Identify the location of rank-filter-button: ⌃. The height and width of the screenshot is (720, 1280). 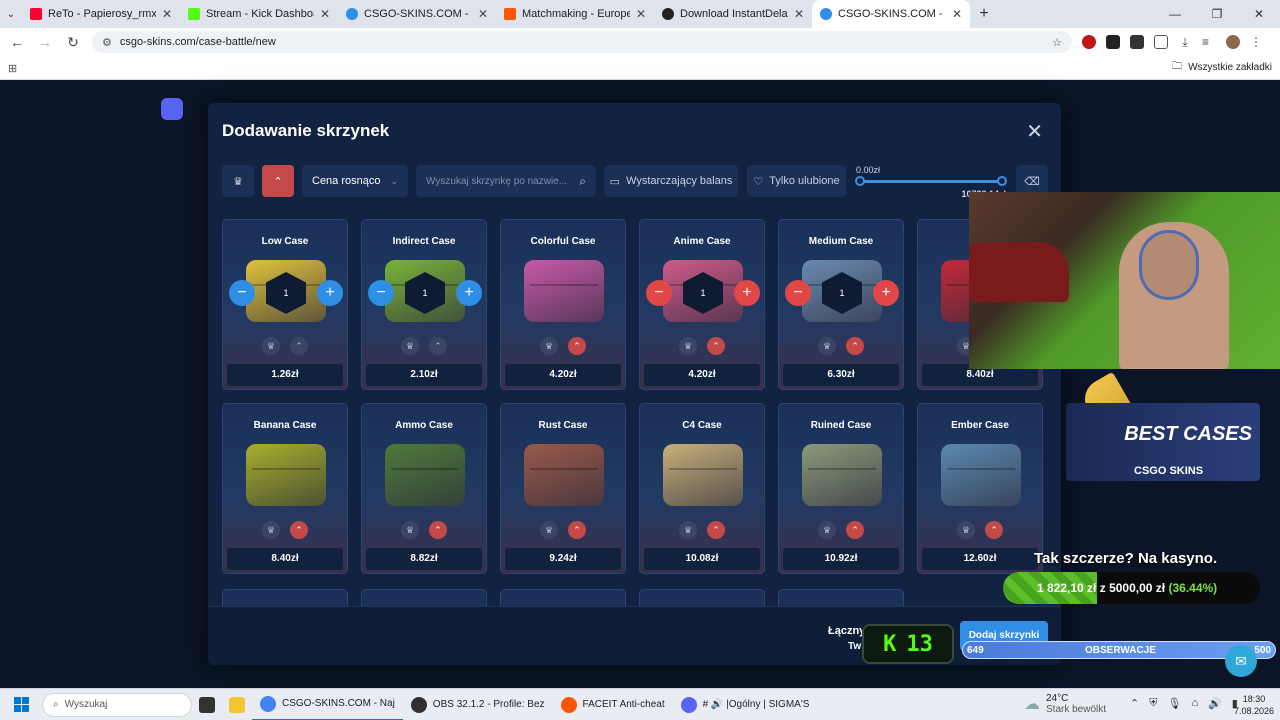
(278, 181).